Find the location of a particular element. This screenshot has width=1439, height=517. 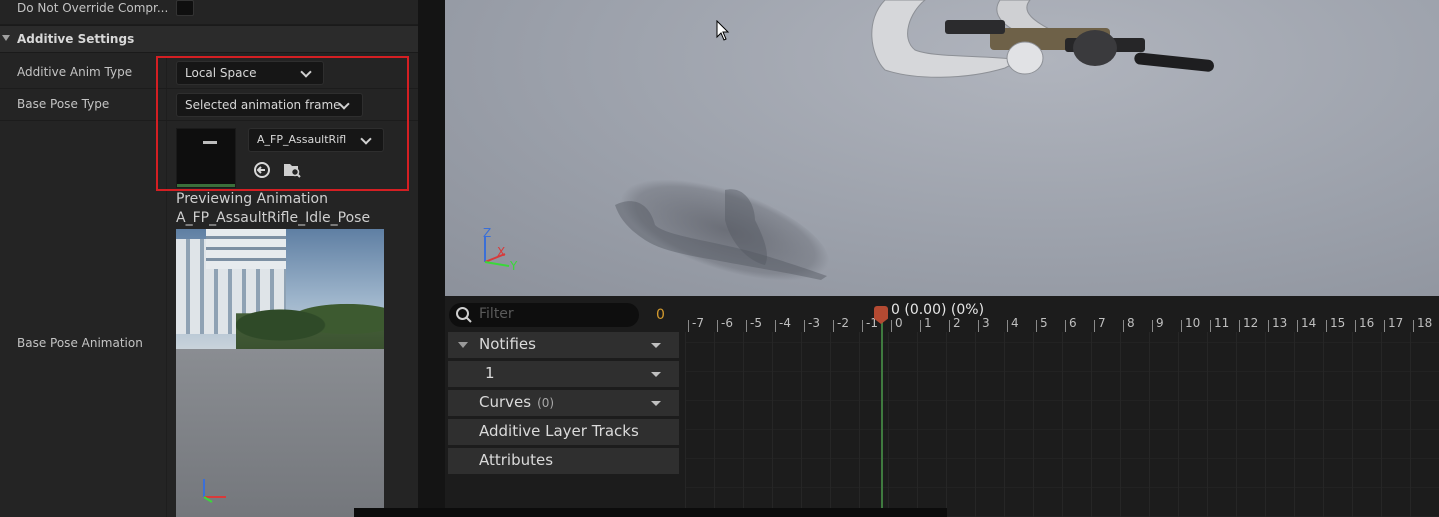

track-curves: Curves (0) is located at coordinates (563, 403).